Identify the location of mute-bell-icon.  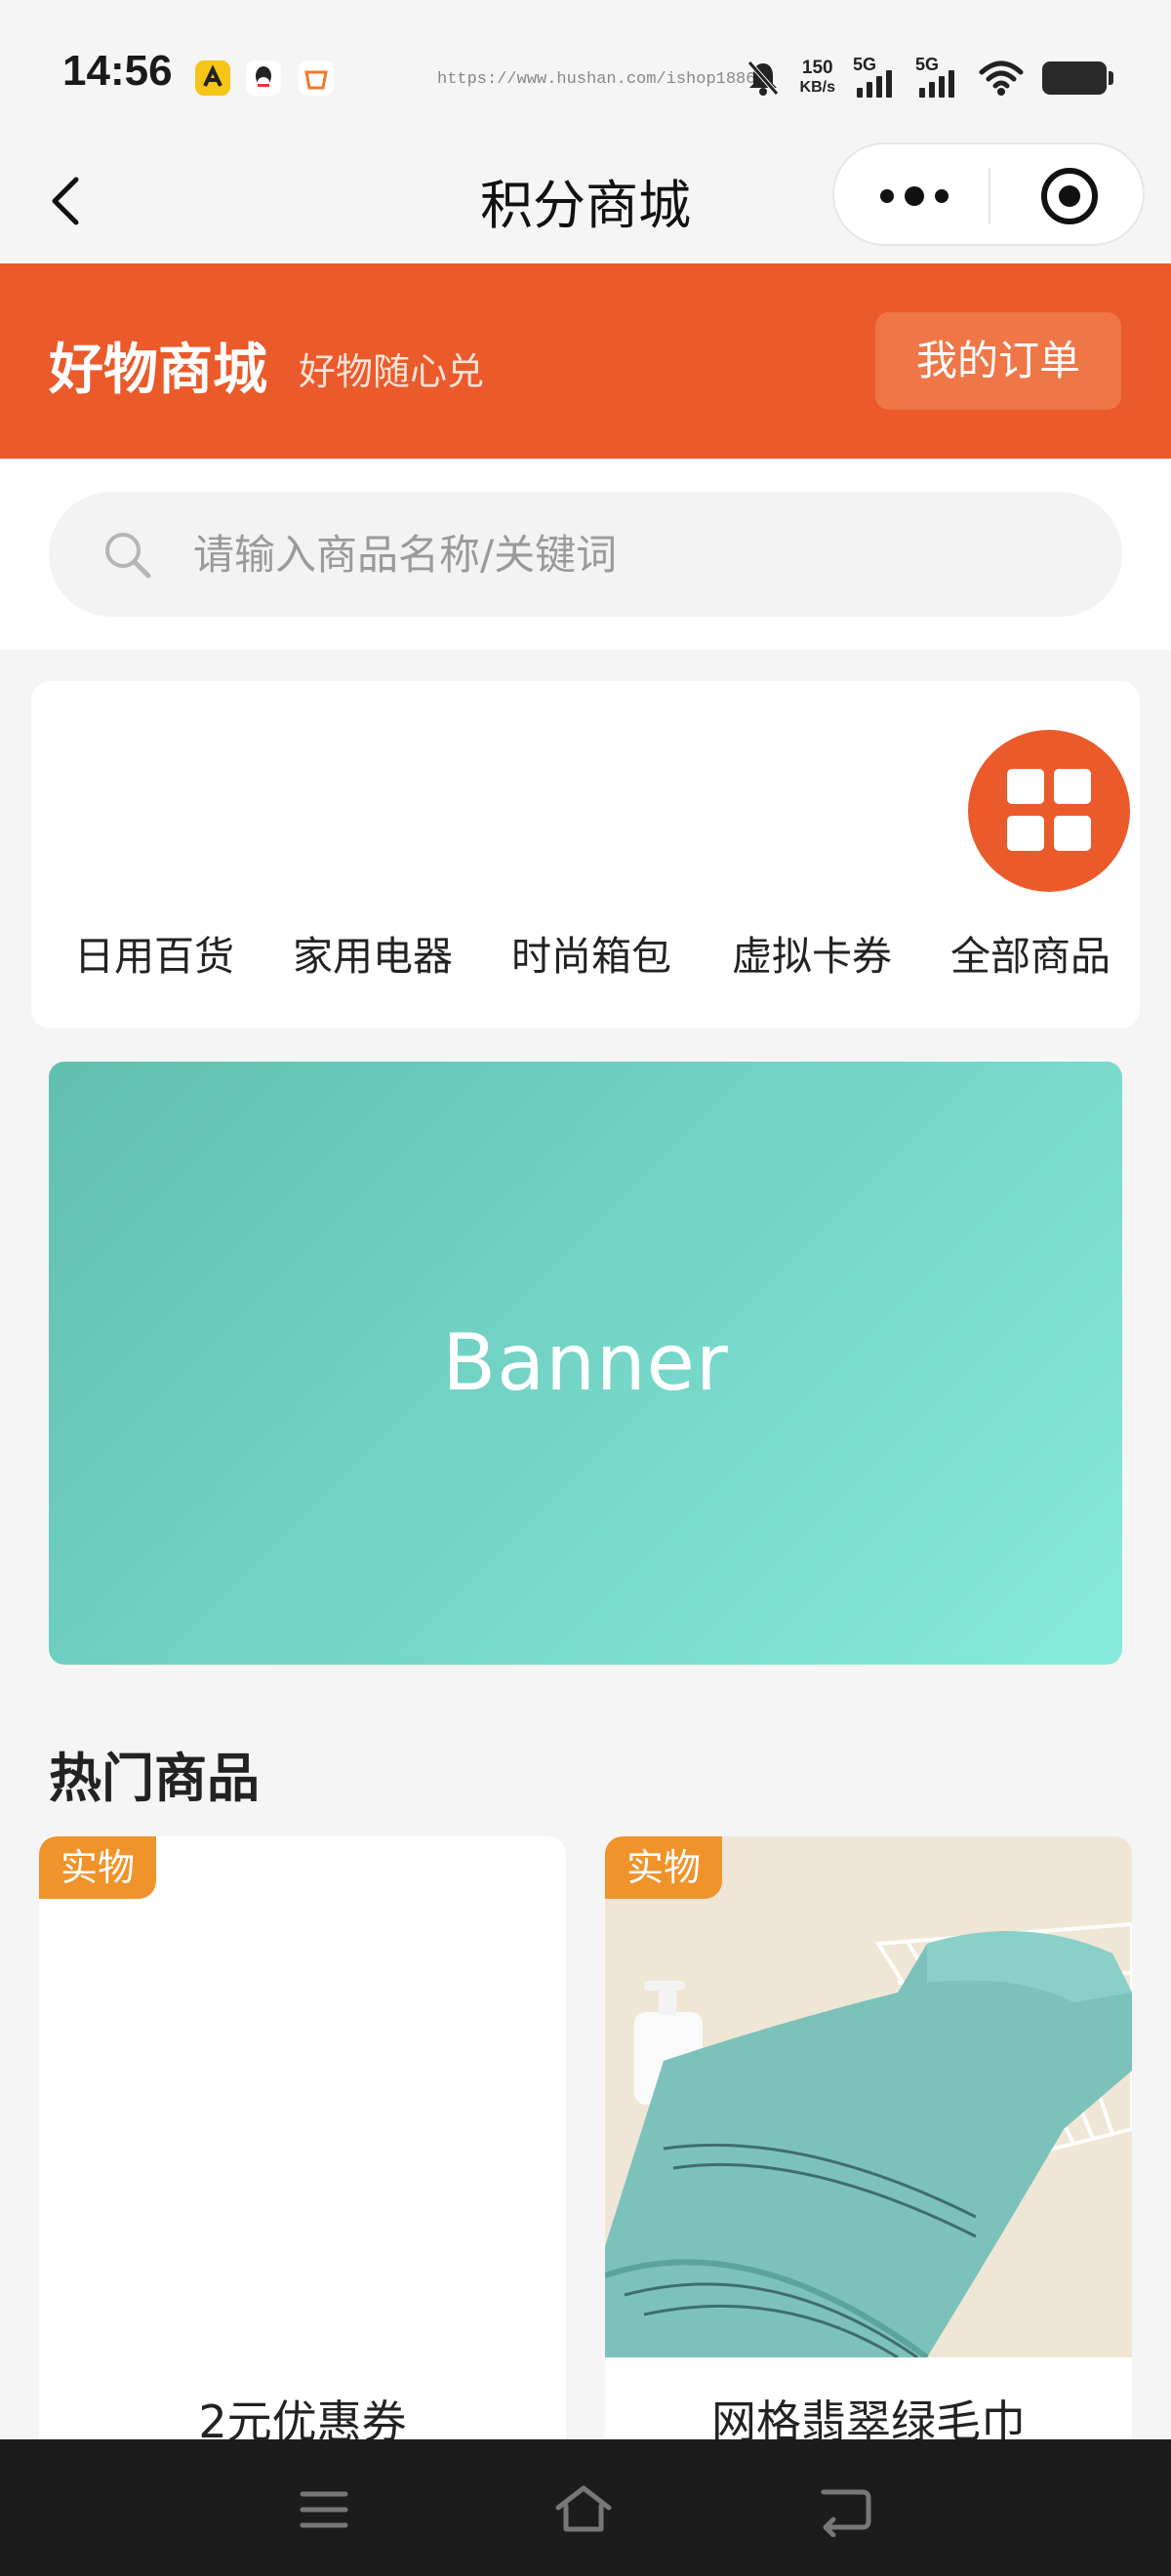
(763, 78).